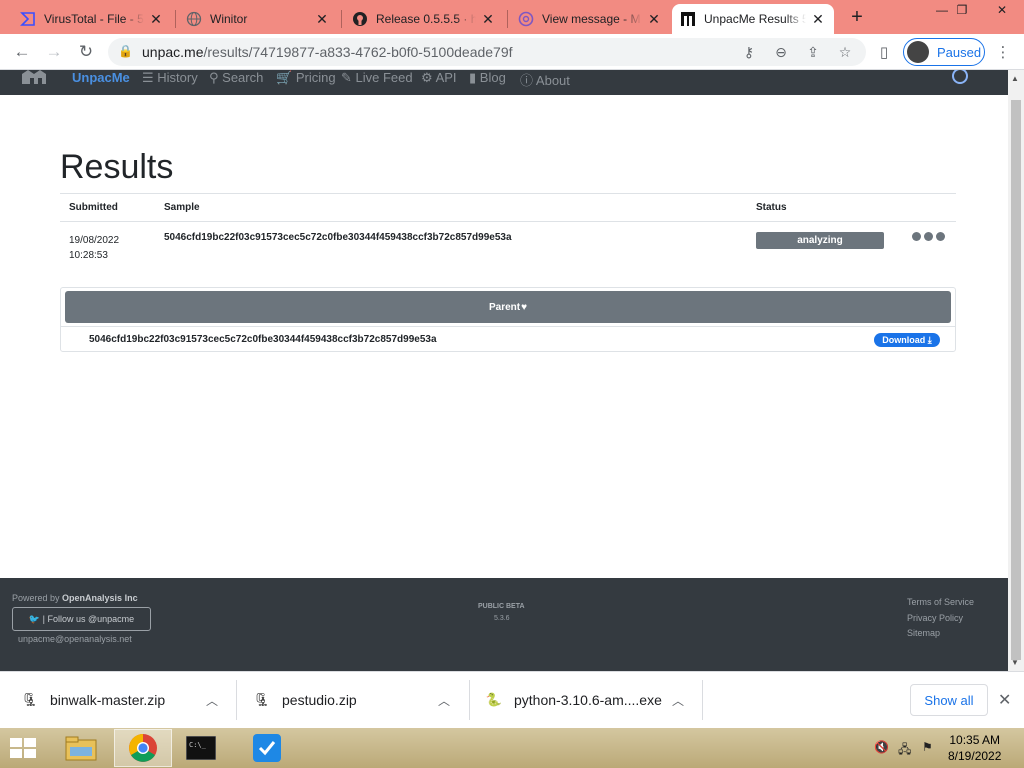 The width and height of the screenshot is (1024, 768). Describe the element at coordinates (173, 52) in the screenshot. I see `url-host: unpac.me` at that location.